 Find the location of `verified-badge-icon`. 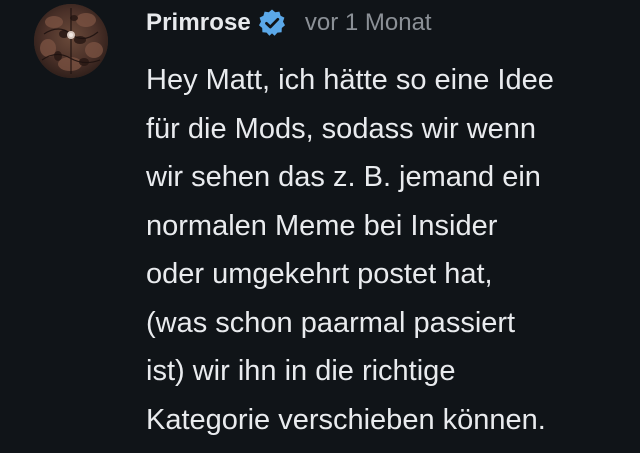

verified-badge-icon is located at coordinates (272, 23).